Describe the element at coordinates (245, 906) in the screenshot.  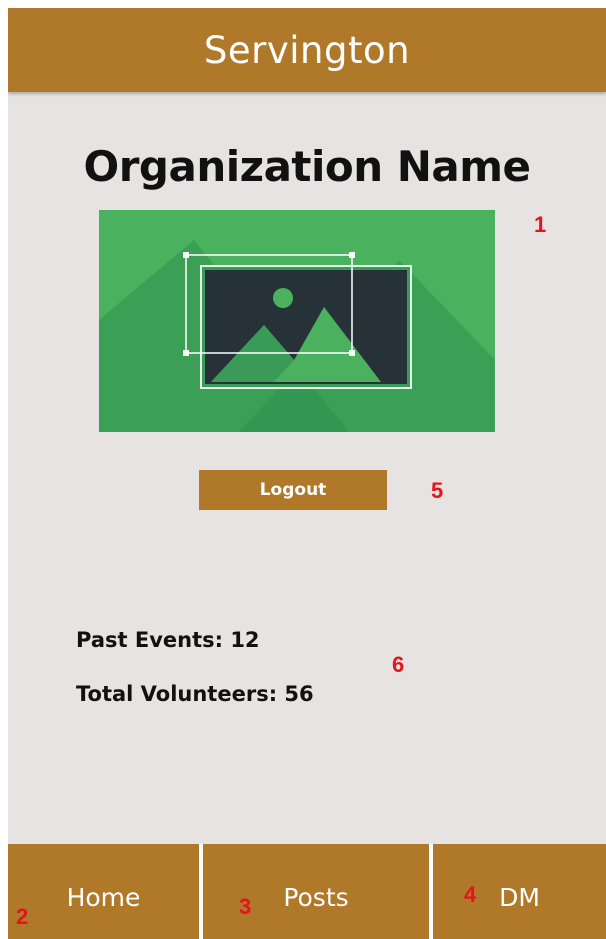
I see `marker-posts: 3` at that location.